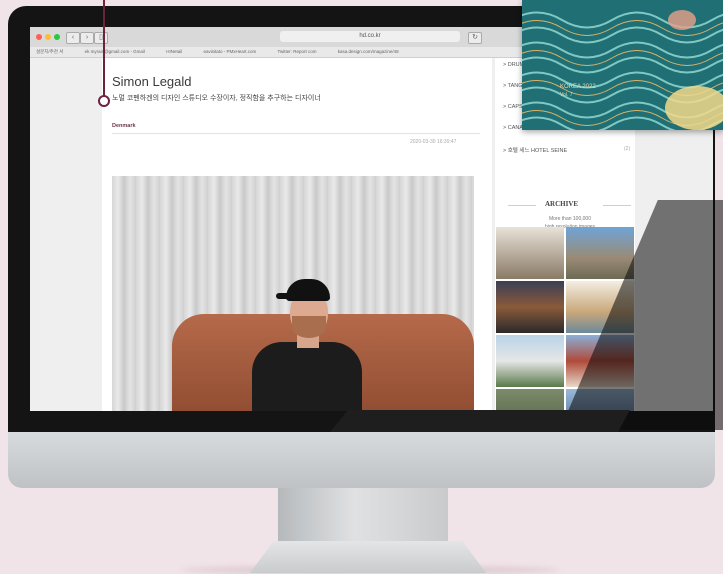  Describe the element at coordinates (562, 204) in the screenshot. I see `archive-title: ARCHIVE` at that location.